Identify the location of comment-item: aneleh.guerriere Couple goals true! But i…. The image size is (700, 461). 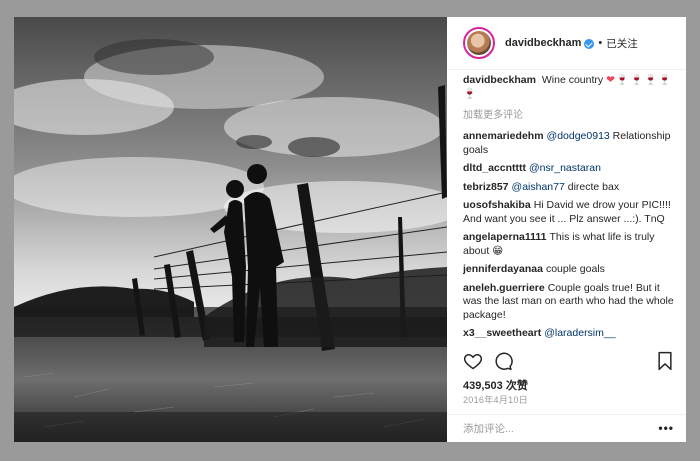
(568, 302).